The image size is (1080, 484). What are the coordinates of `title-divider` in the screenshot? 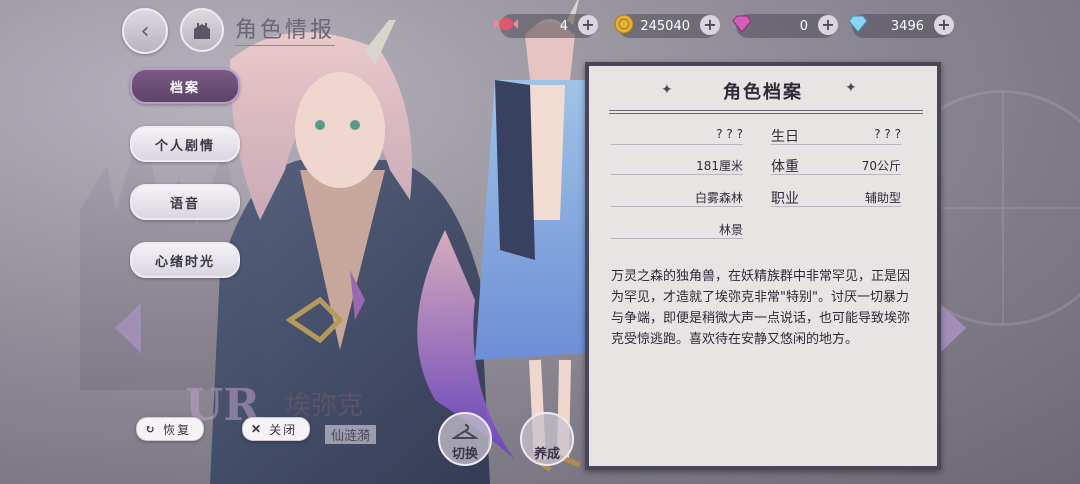 It's located at (766, 112).